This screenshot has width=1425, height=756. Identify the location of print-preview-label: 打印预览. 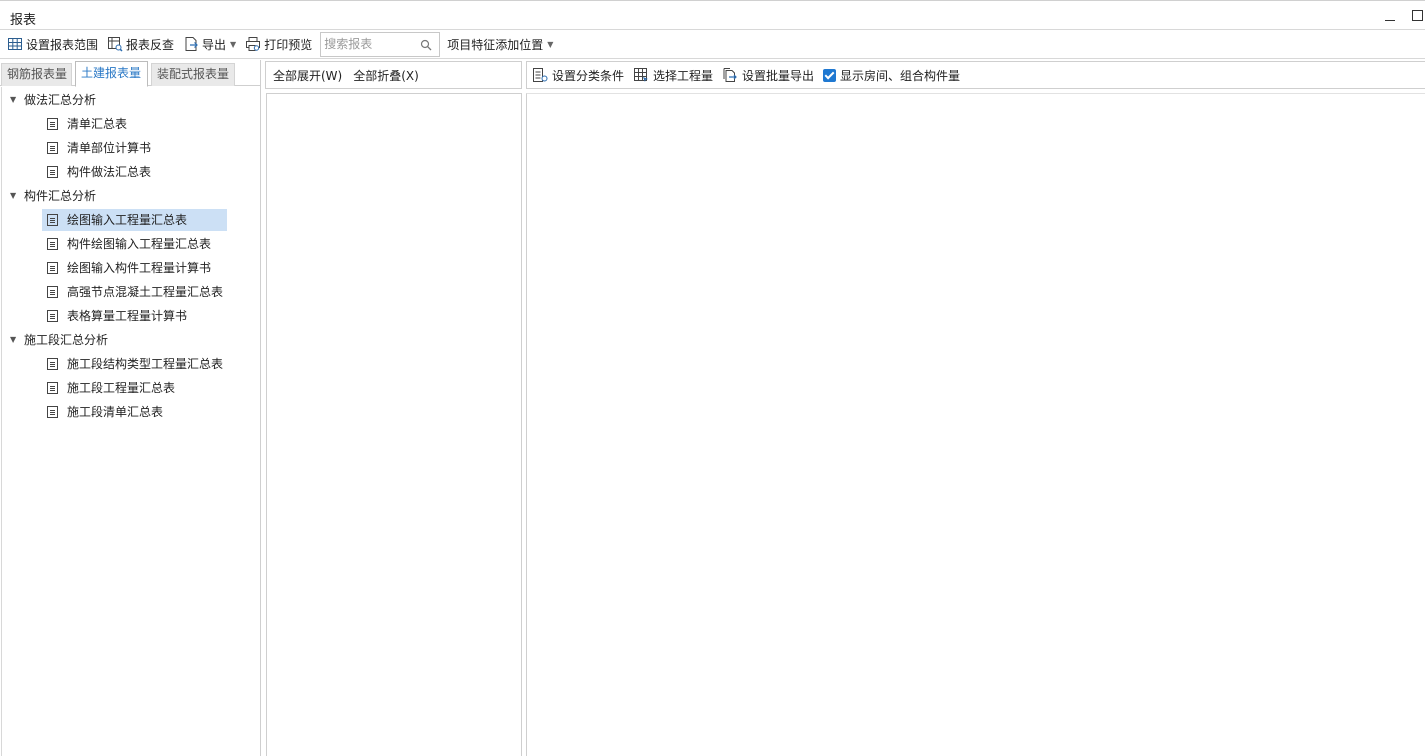
(288, 44).